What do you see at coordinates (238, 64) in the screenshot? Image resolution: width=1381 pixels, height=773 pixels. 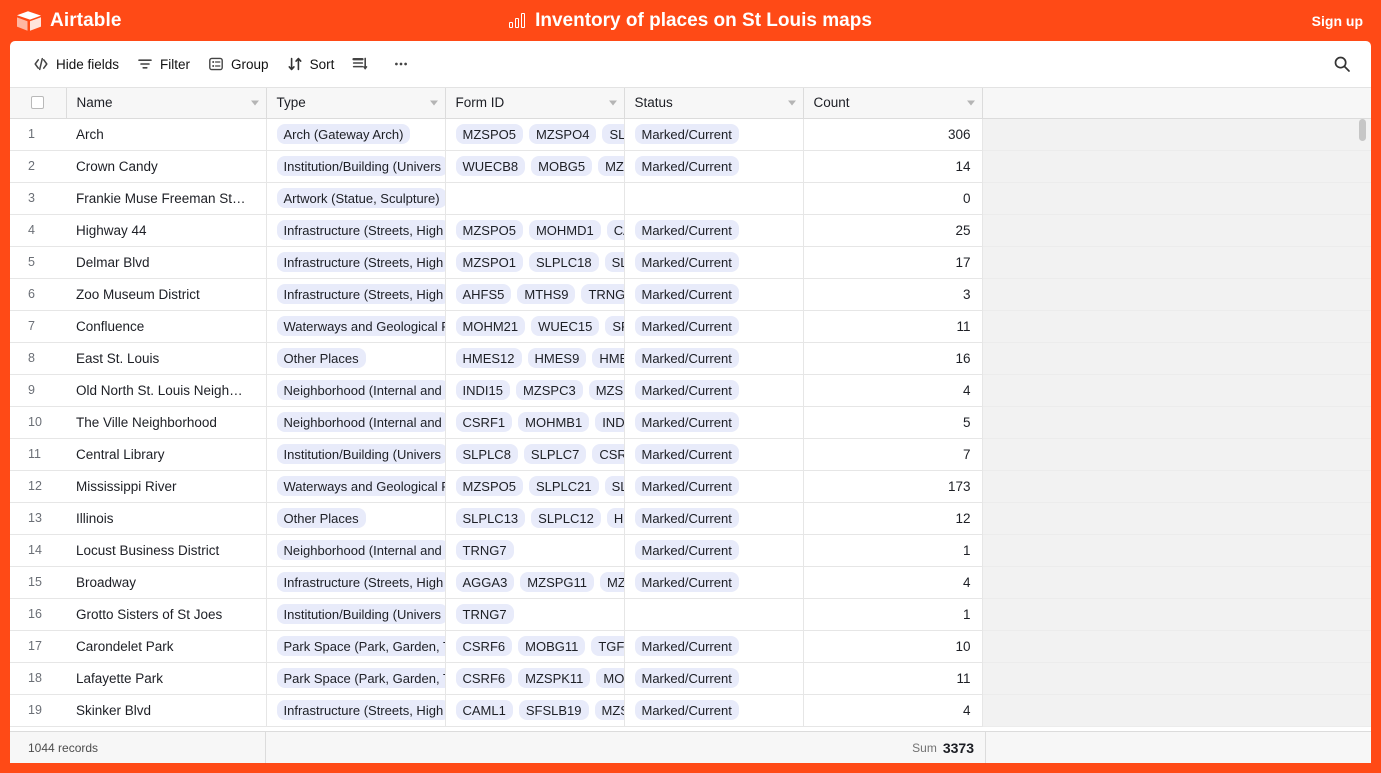 I see `group-button: Group` at bounding box center [238, 64].